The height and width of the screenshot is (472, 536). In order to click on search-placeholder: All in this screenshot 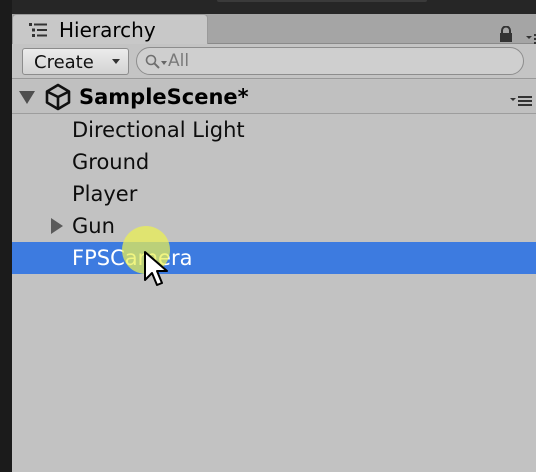, I will do `click(179, 61)`.